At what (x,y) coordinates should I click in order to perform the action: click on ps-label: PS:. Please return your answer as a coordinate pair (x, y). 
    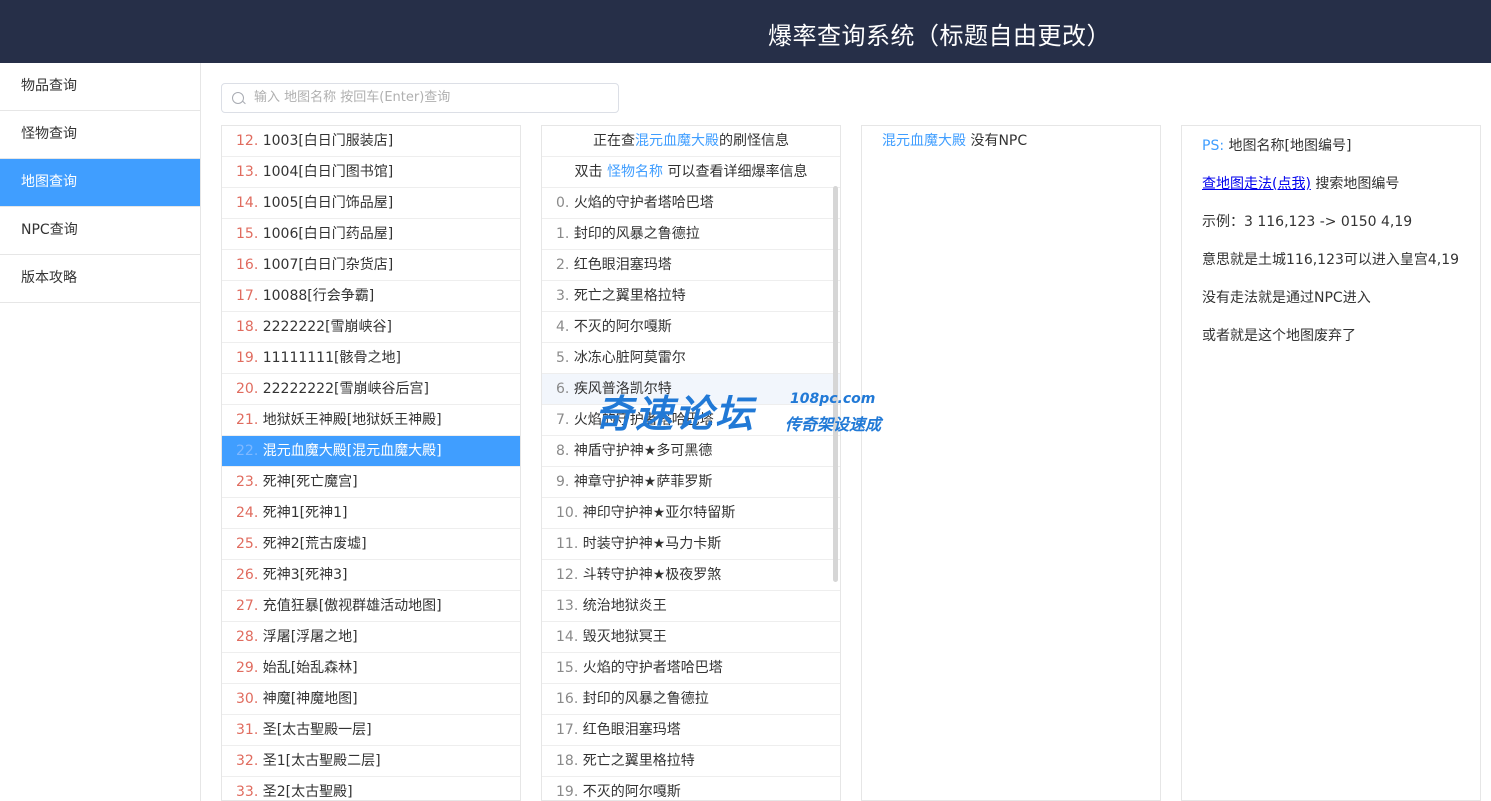
    Looking at the image, I should click on (1213, 146).